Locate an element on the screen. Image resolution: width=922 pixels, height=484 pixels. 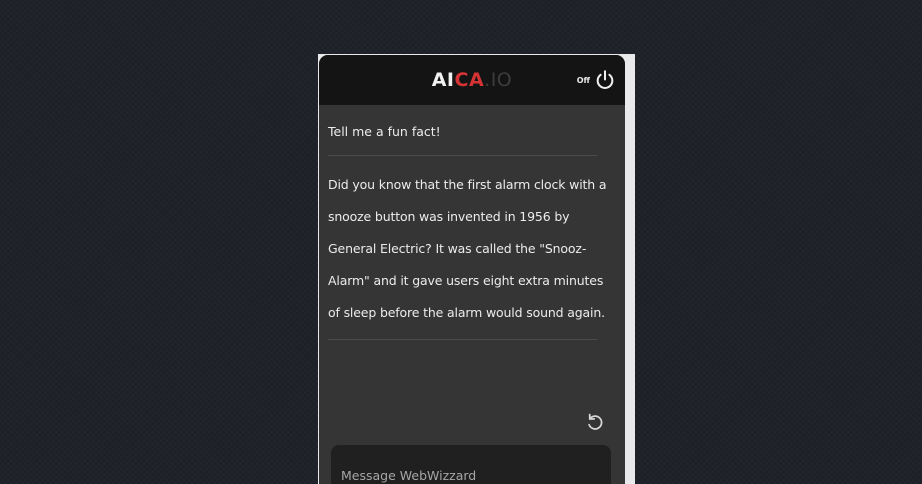
user-message: Tell me a fun fact! is located at coordinates (384, 131).